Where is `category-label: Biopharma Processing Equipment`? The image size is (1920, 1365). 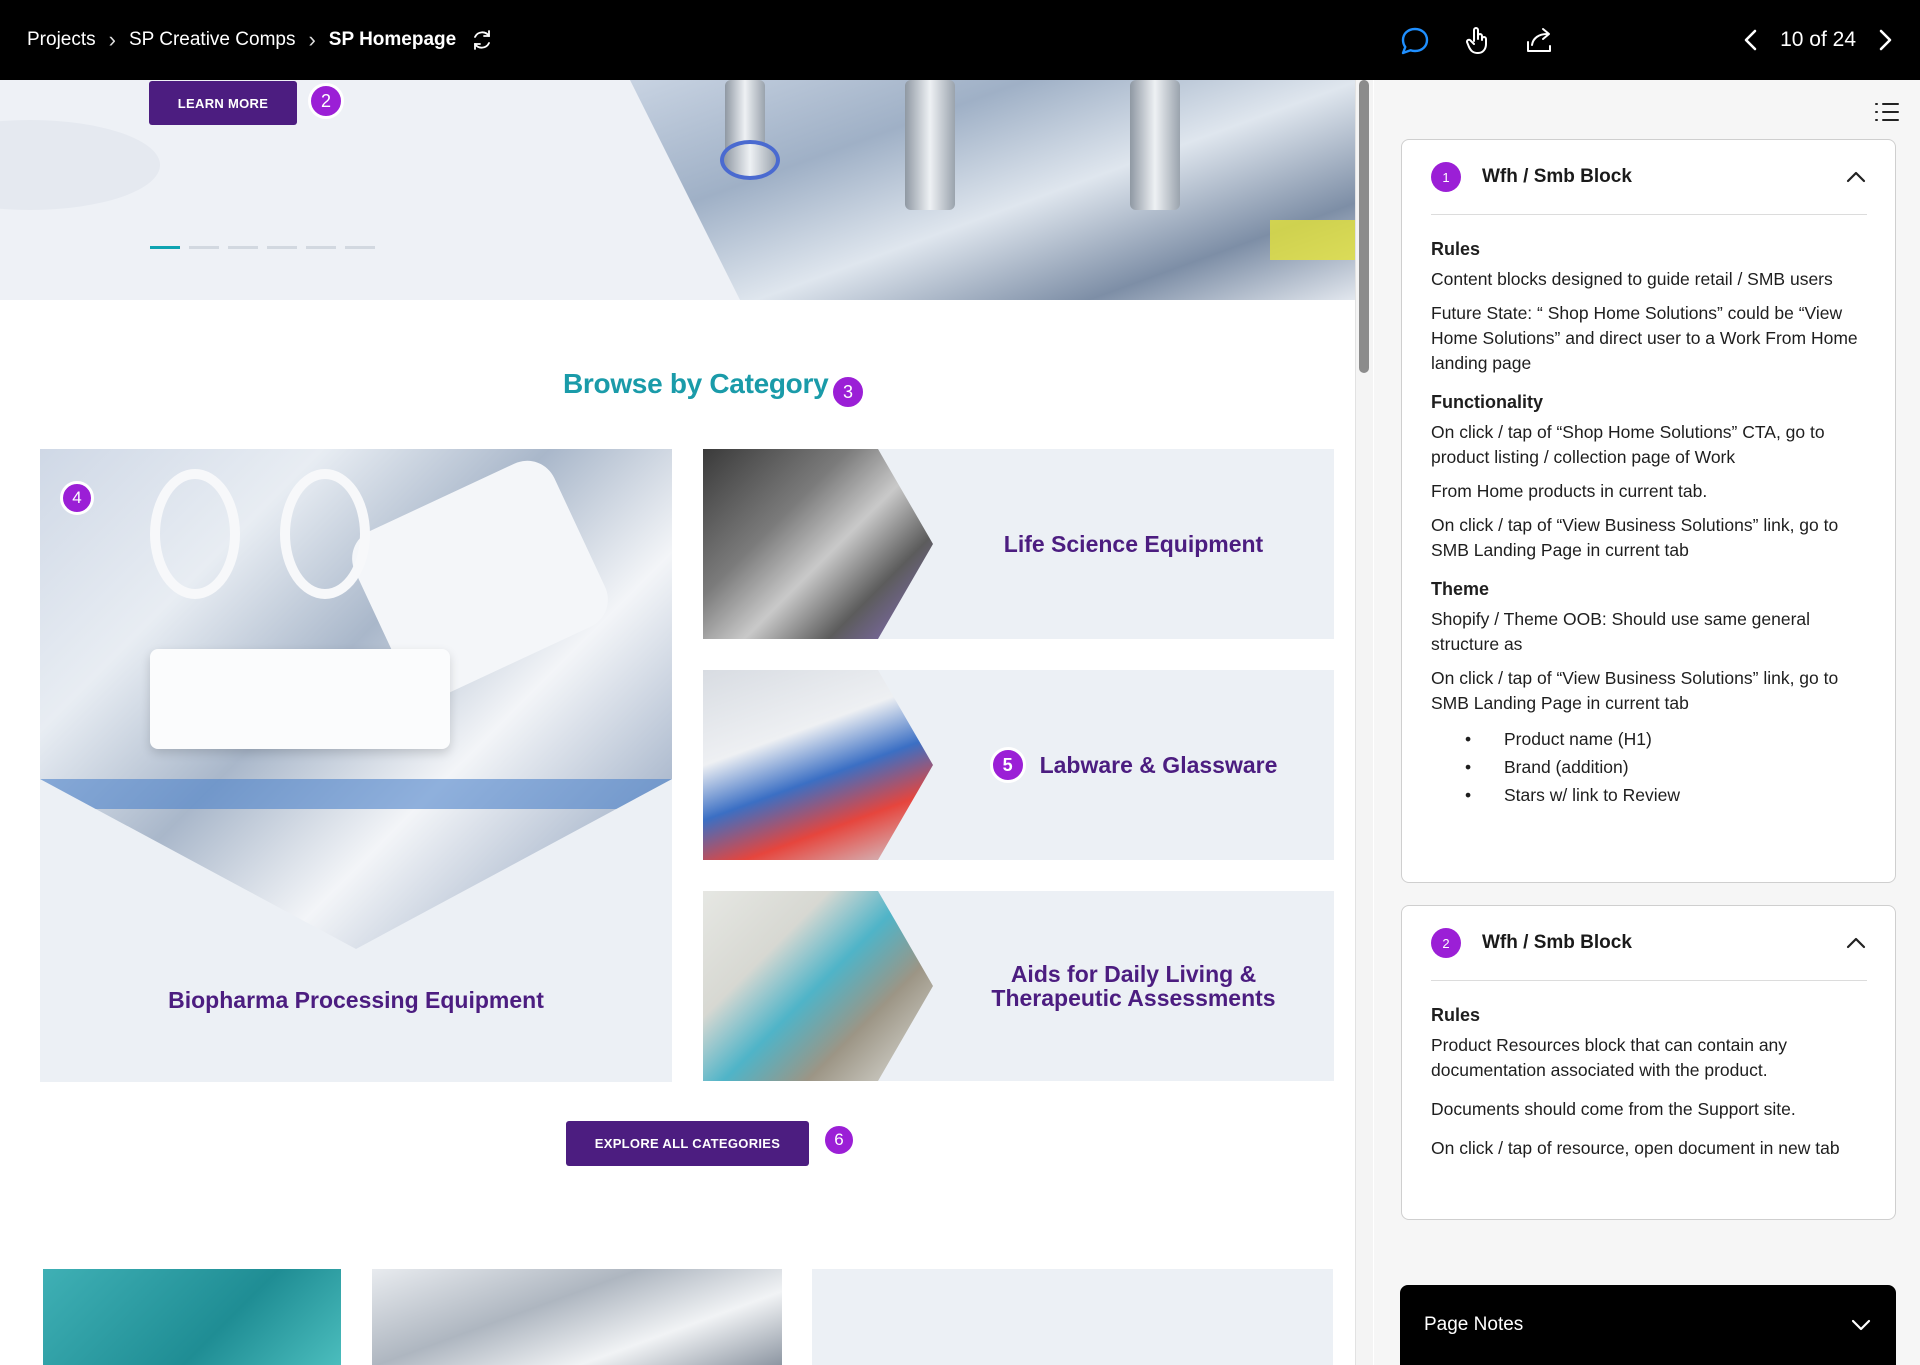 category-label: Biopharma Processing Equipment is located at coordinates (356, 1000).